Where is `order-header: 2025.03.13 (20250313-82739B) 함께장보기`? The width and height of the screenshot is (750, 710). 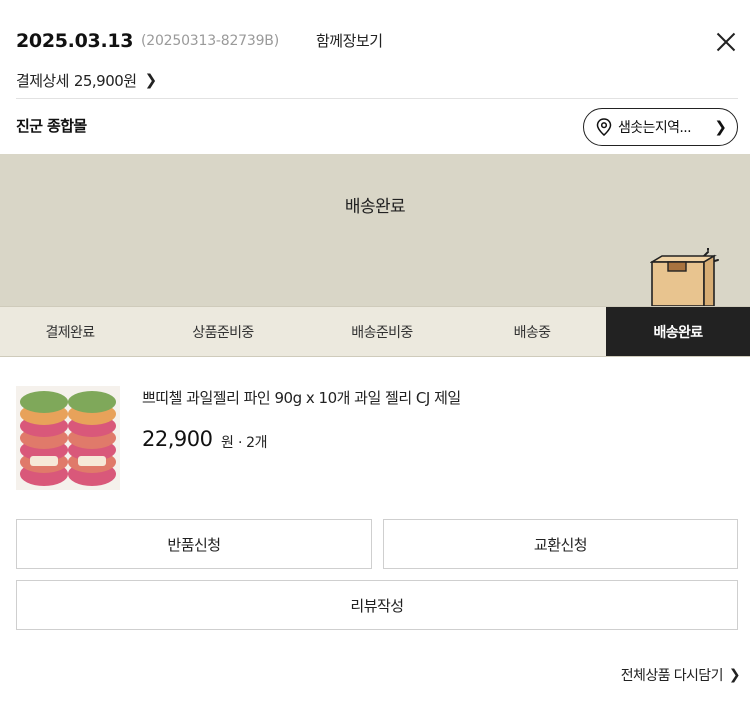 order-header: 2025.03.13 (20250313-82739B) 함께장보기 is located at coordinates (376, 41).